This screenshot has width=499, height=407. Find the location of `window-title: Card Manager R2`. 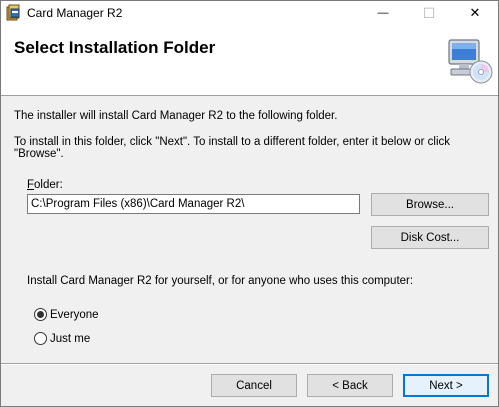

window-title: Card Manager R2 is located at coordinates (75, 13).